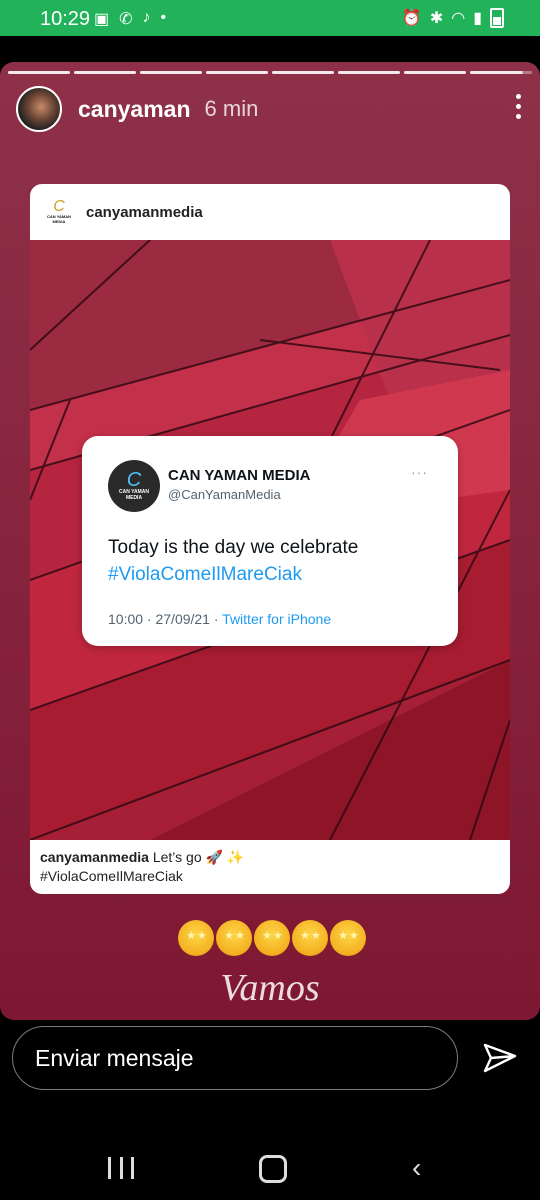  Describe the element at coordinates (436, 18) in the screenshot. I see `bluetooth-icon: ✱` at that location.